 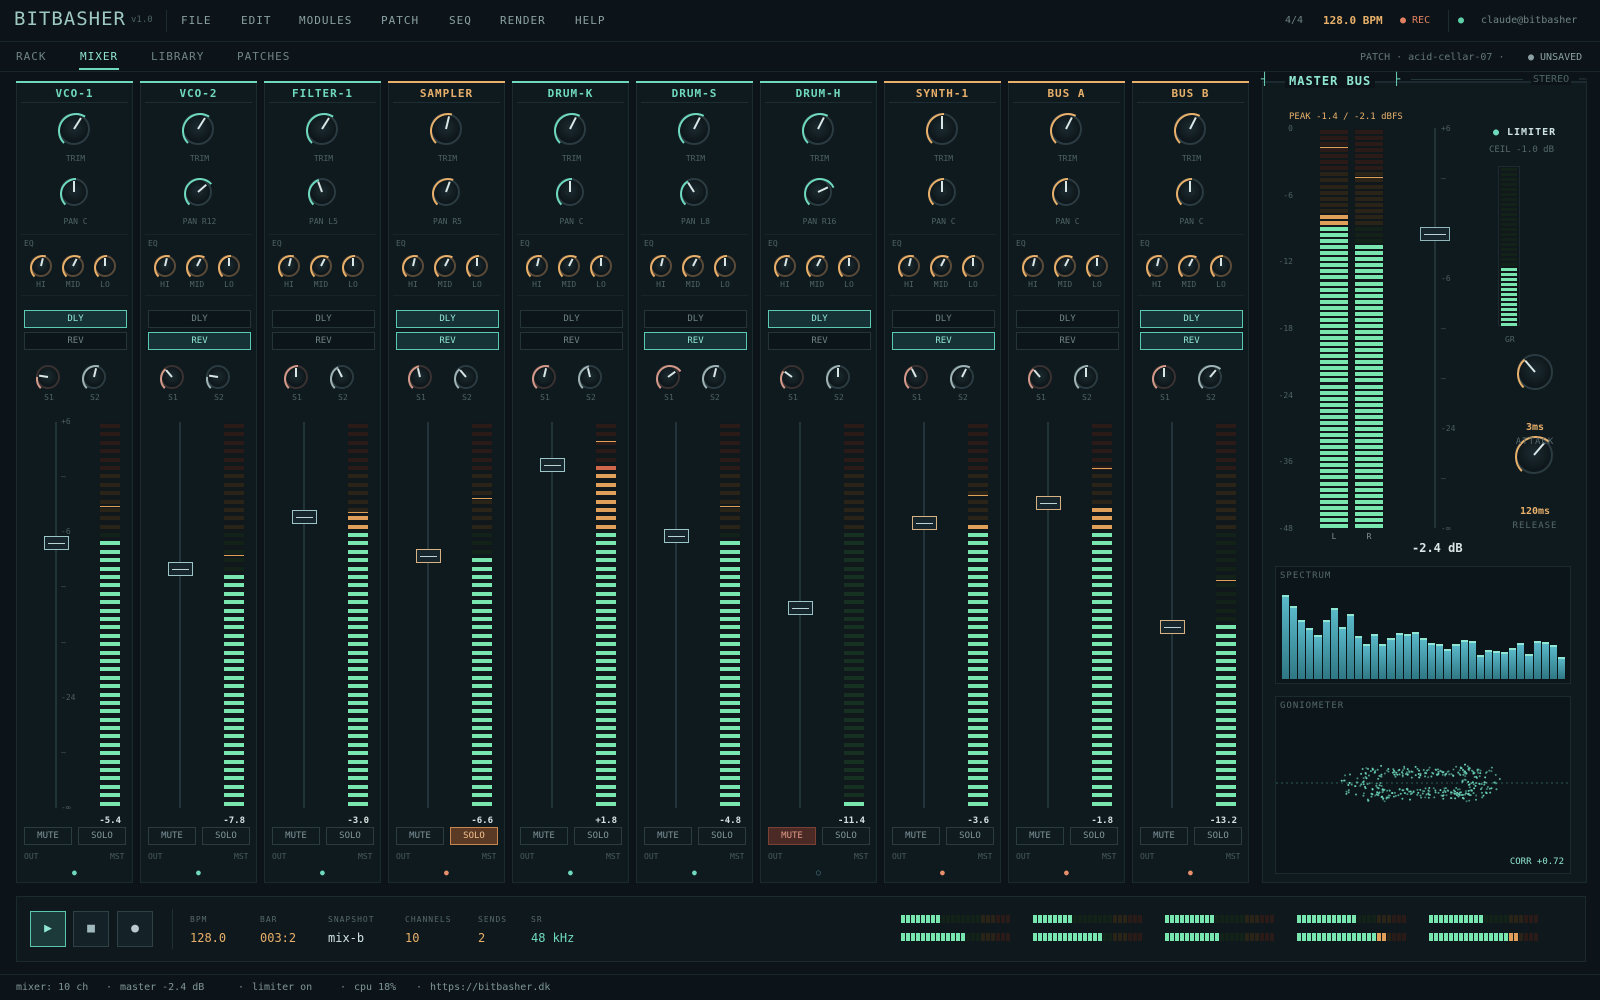 I want to click on menu-seq: SEQ, so click(x=460, y=20).